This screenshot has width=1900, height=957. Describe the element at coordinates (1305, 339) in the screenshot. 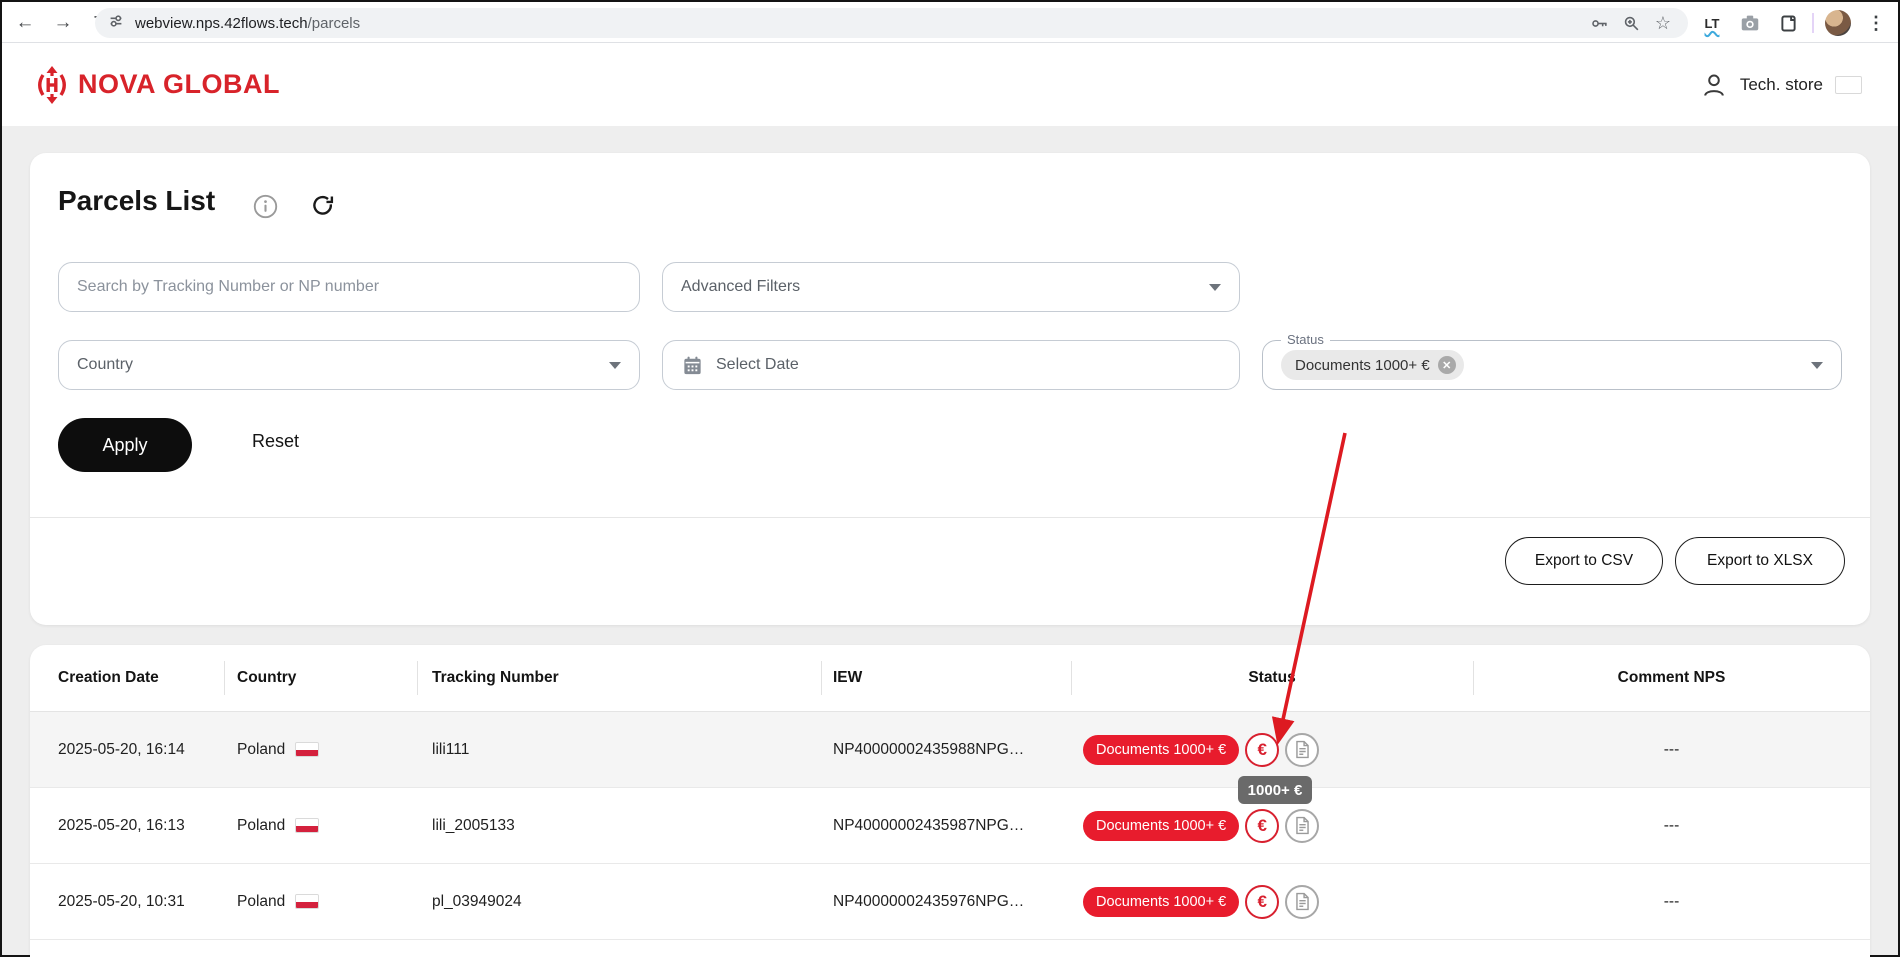

I see `status-field-label: Status` at that location.